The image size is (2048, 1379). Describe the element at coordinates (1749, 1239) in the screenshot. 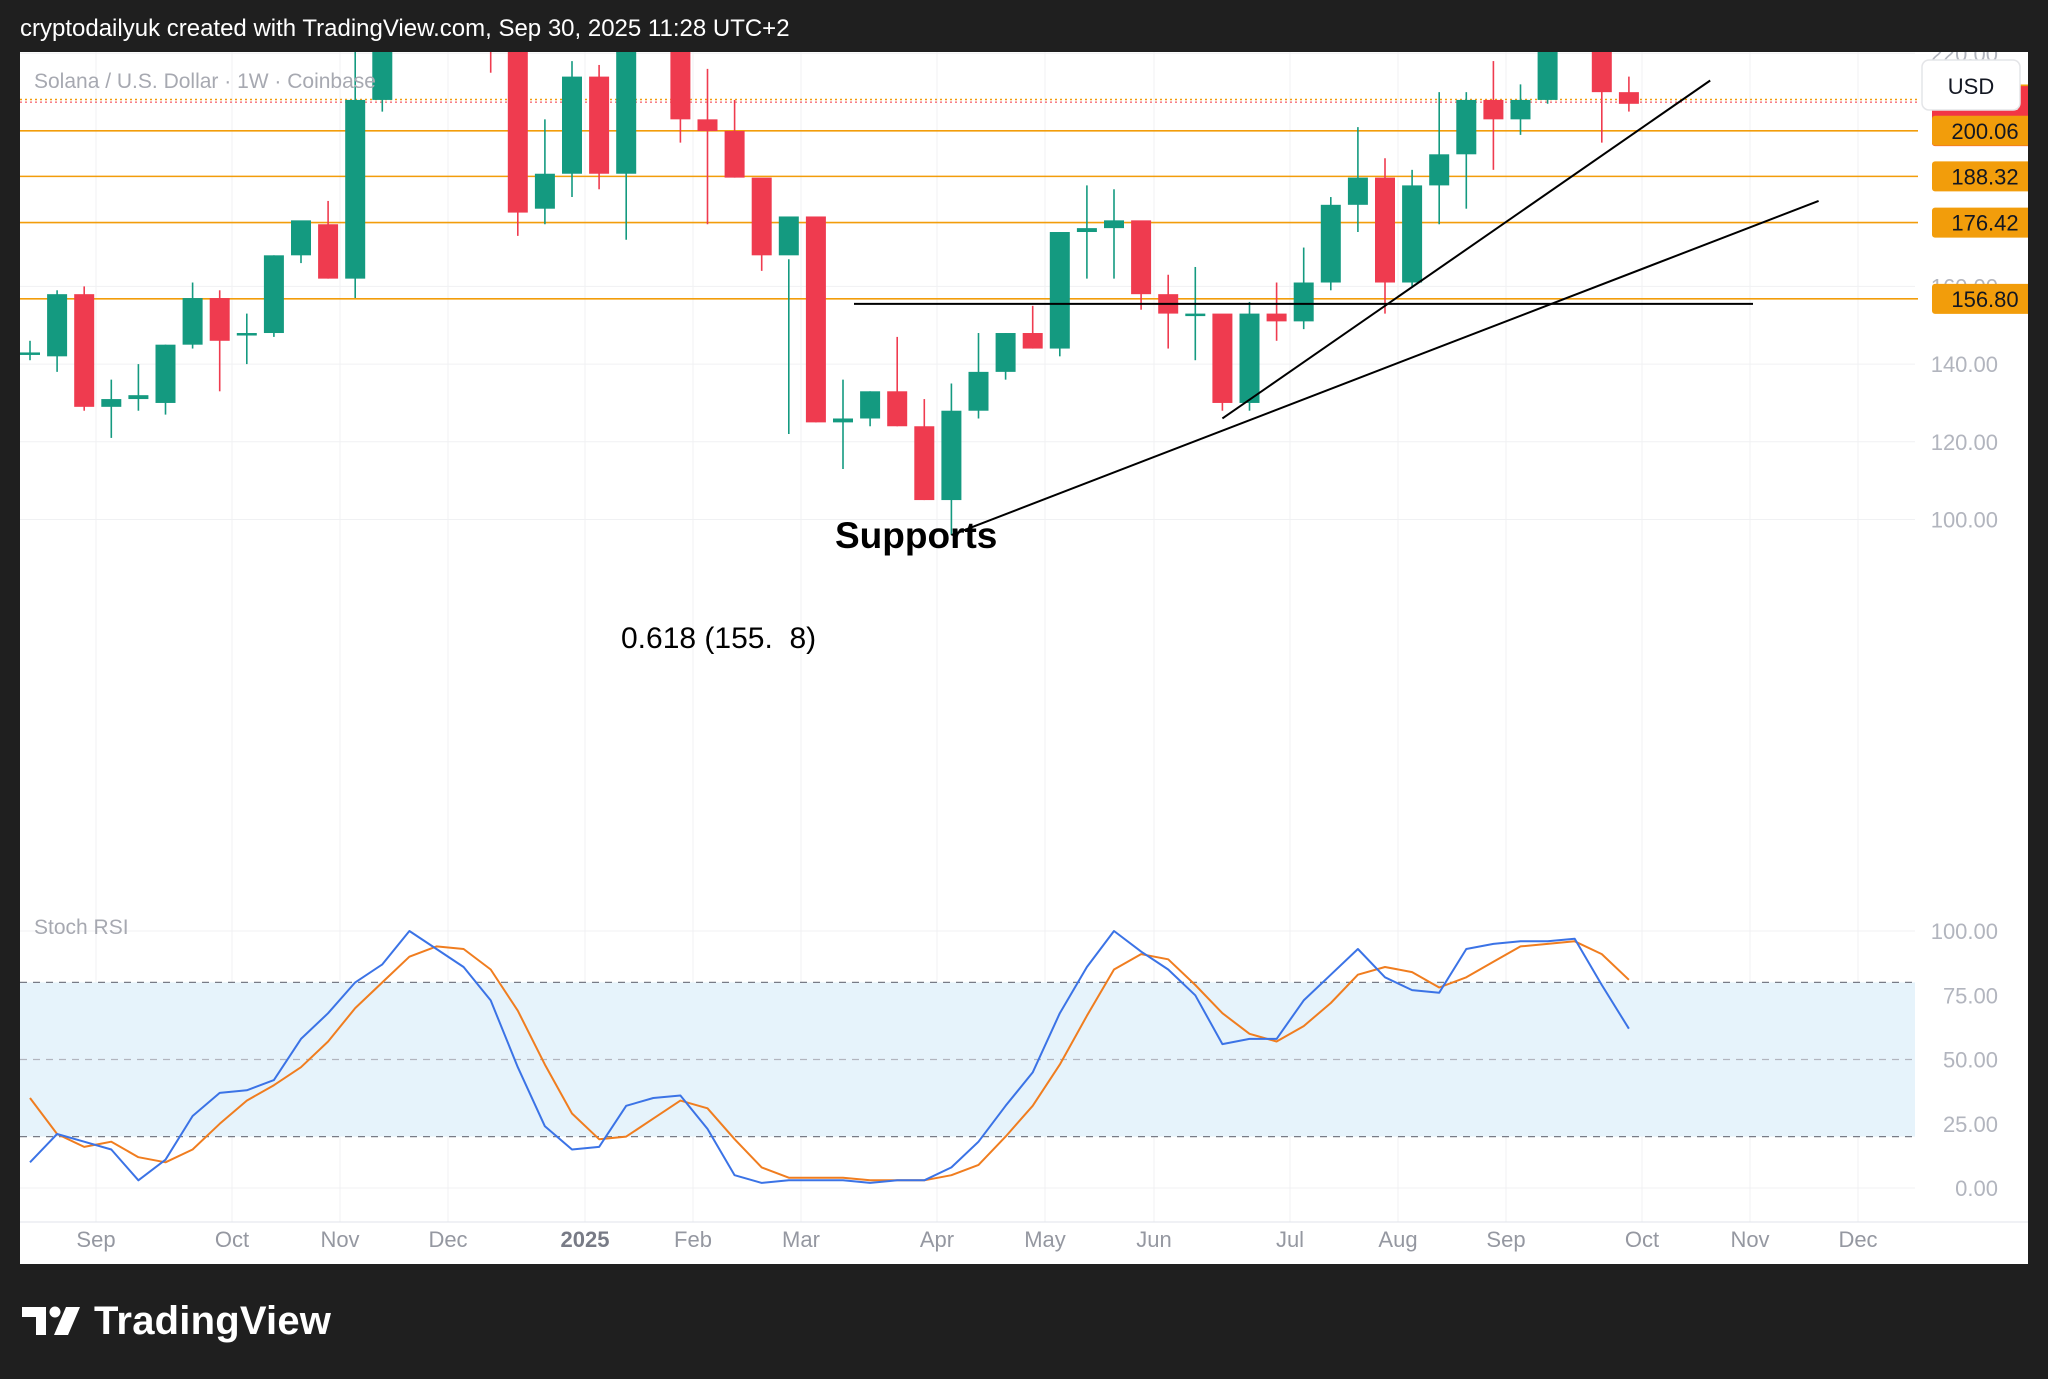

I see `time-tick-label: Nov` at that location.